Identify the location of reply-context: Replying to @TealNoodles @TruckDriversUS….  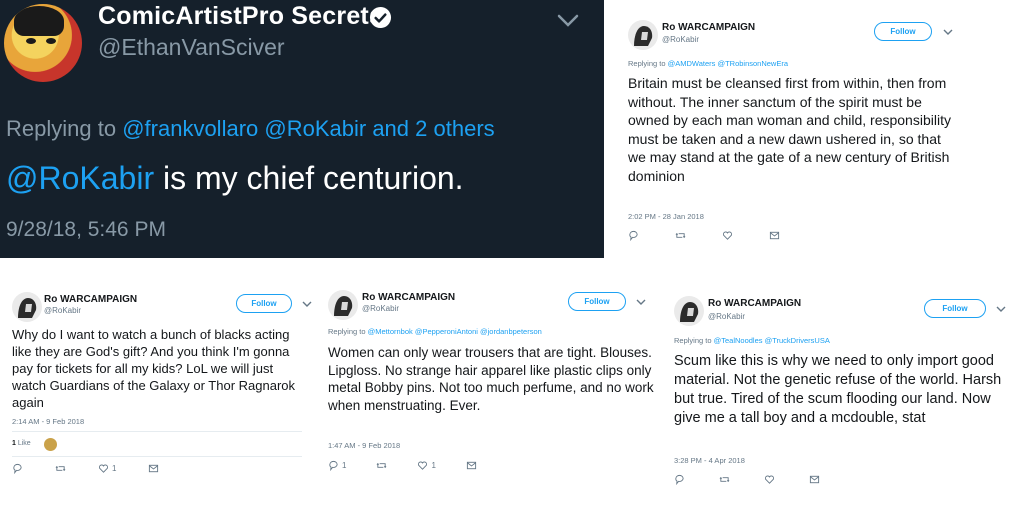
(752, 340).